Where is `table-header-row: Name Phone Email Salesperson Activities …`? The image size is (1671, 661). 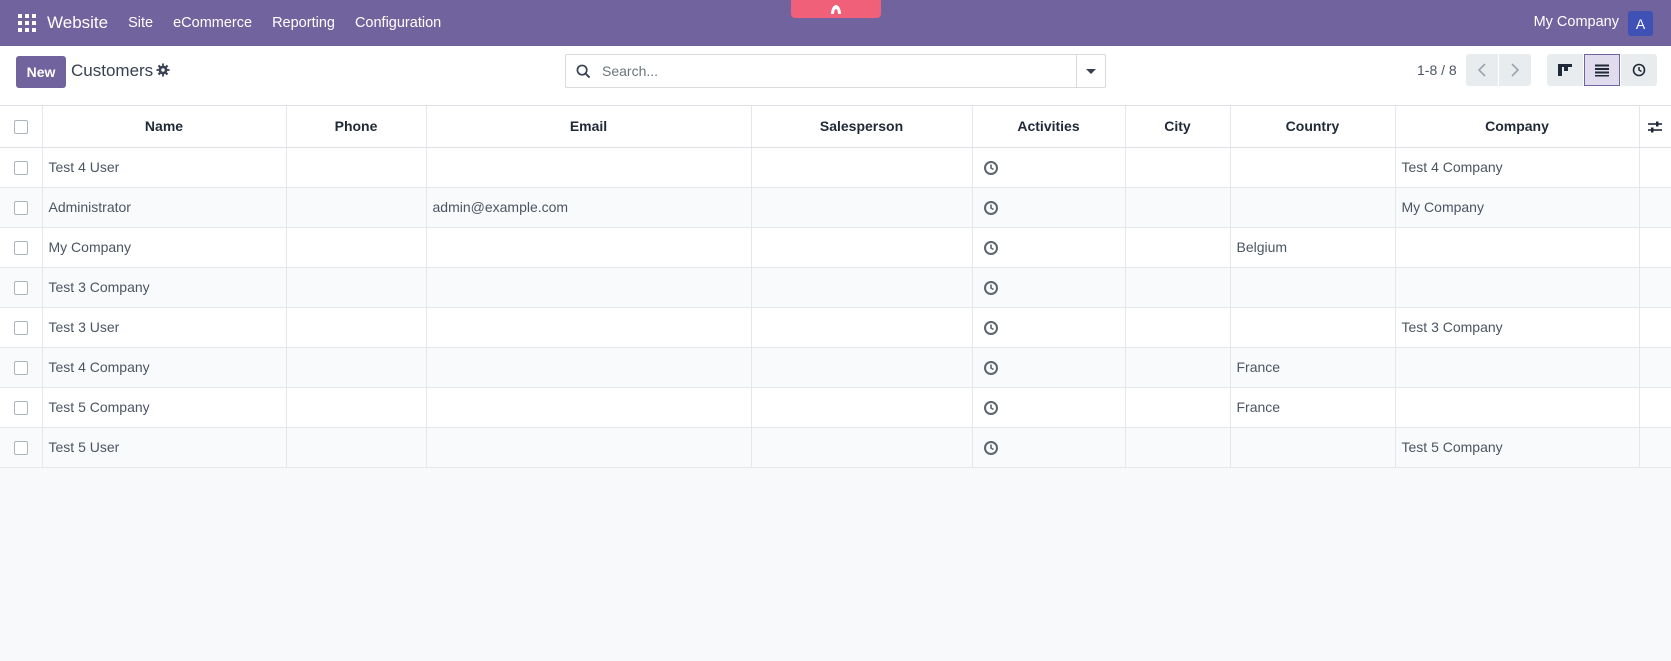
table-header-row: Name Phone Email Salesperson Activities … is located at coordinates (835, 127).